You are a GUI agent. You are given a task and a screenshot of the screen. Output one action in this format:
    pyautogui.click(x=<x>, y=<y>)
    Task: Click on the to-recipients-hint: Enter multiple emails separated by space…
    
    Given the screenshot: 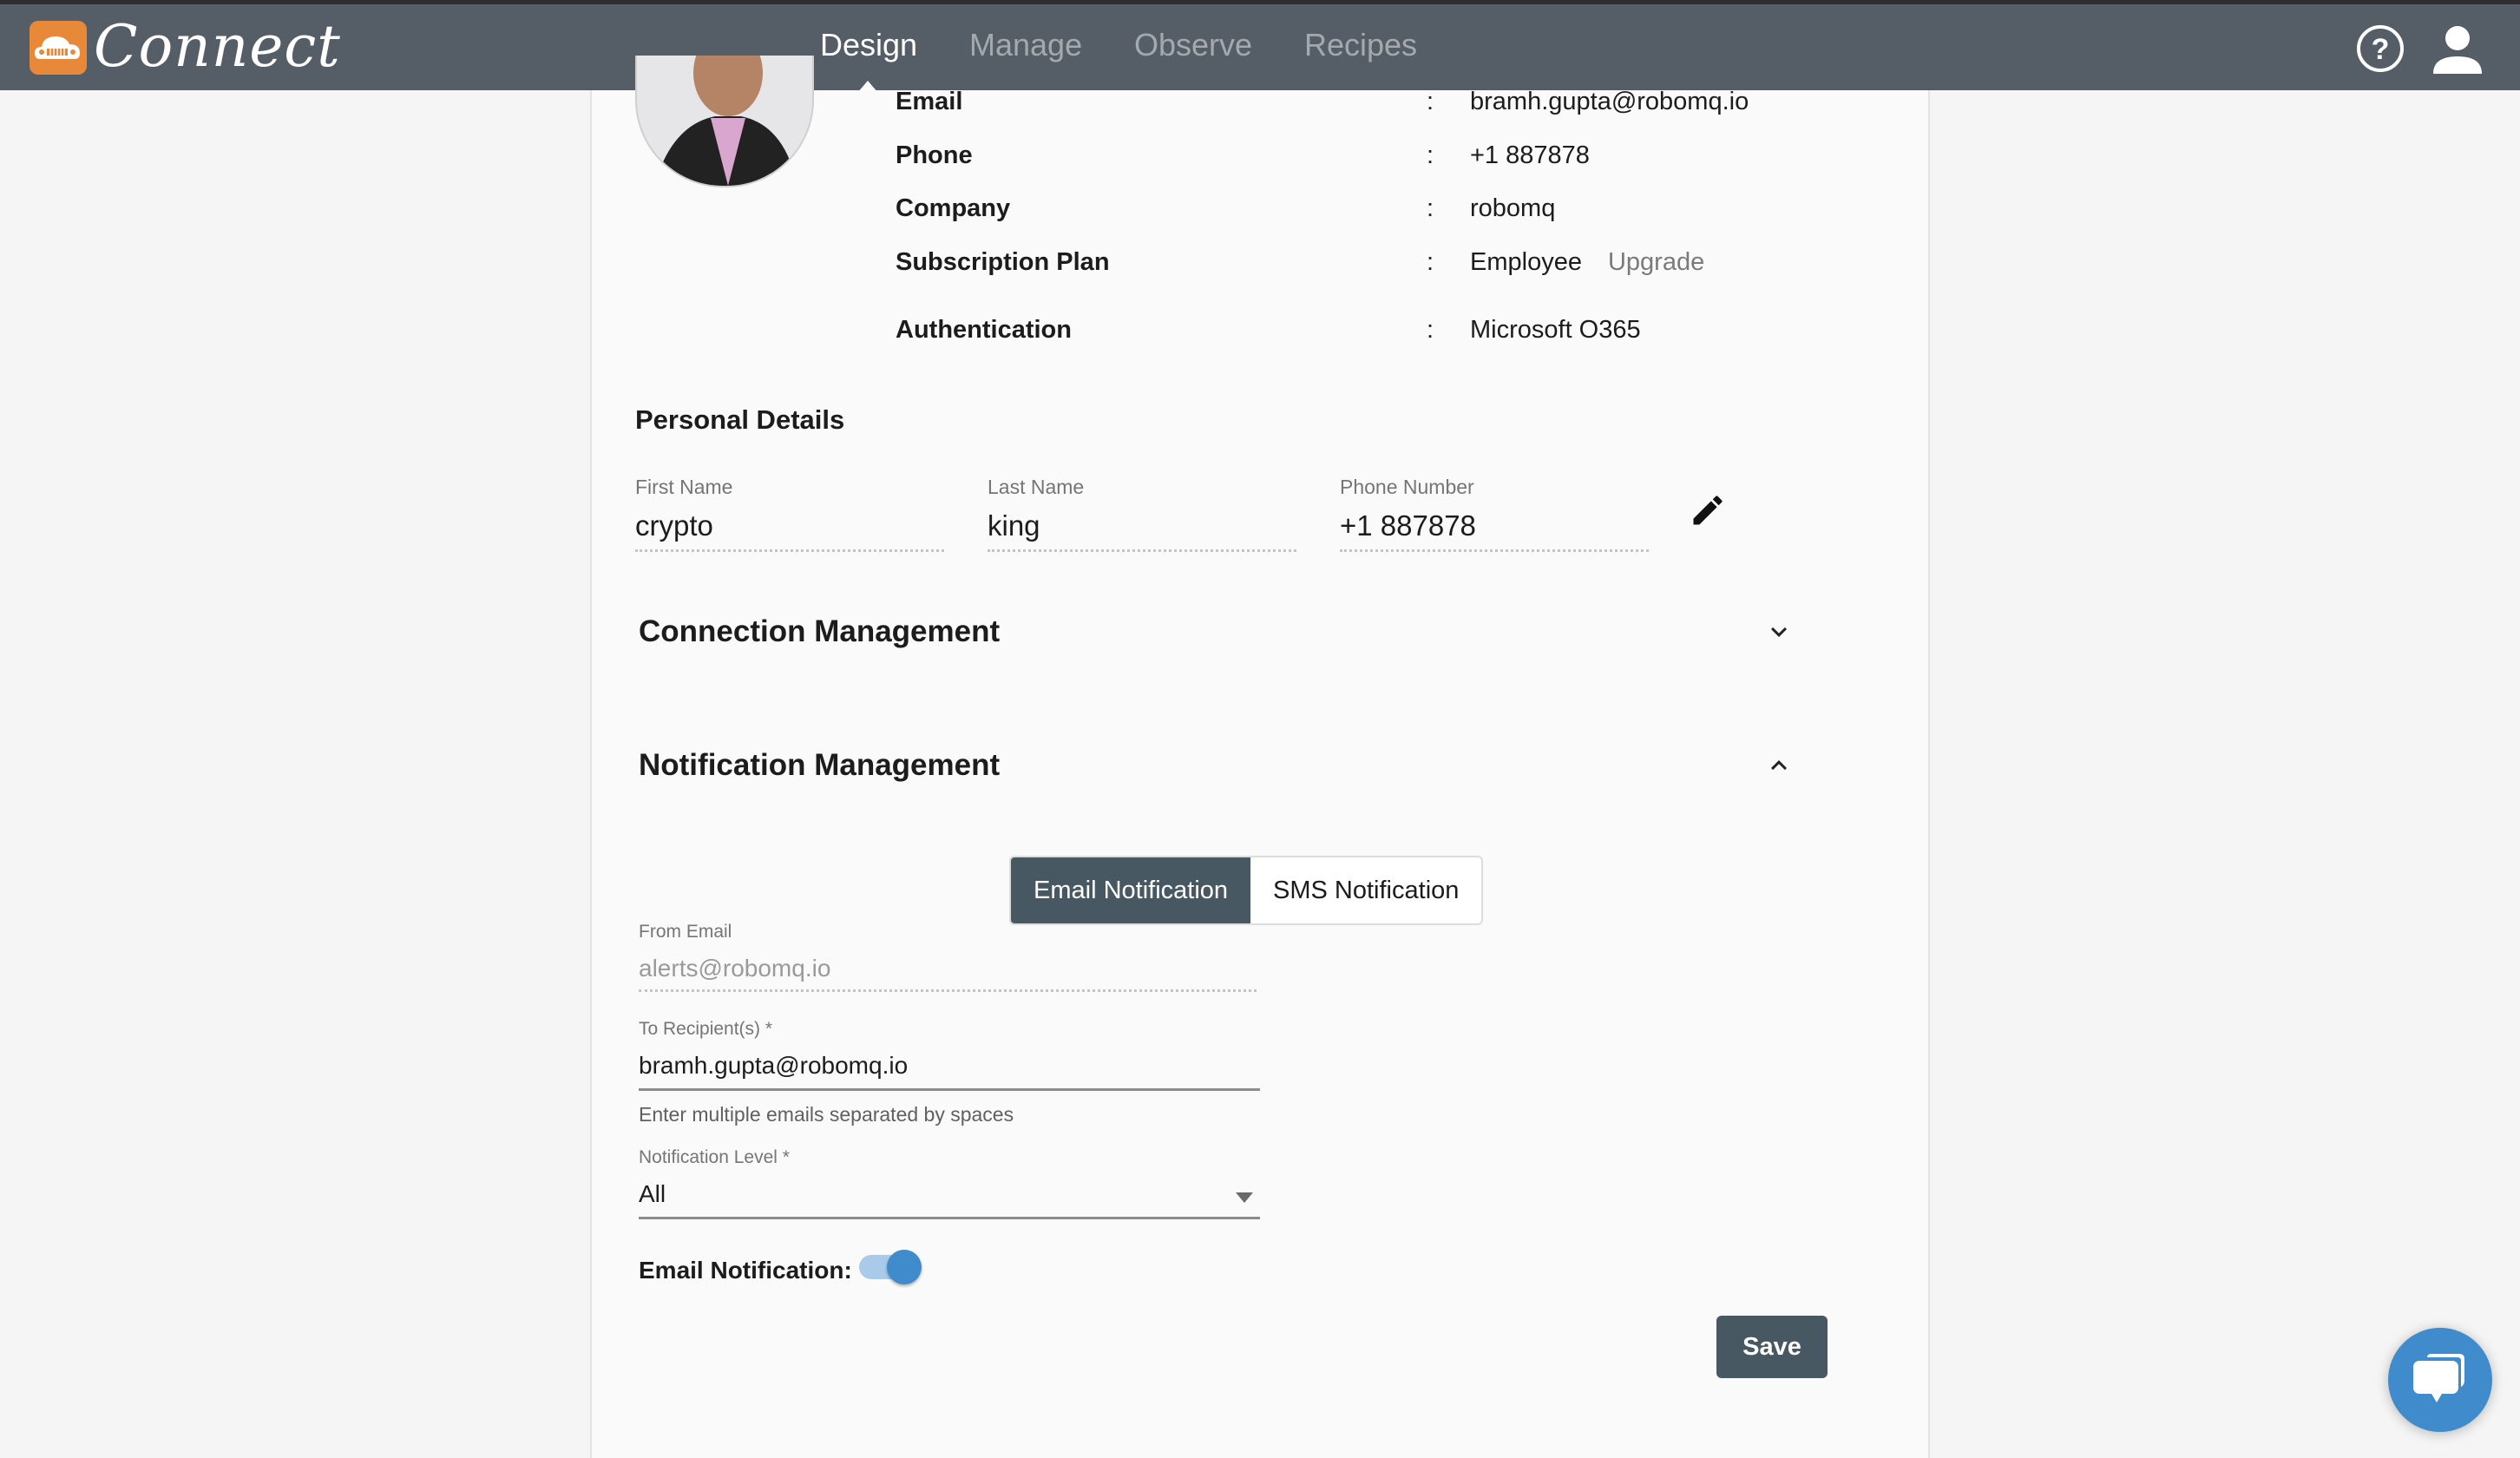 What is the action you would take?
    pyautogui.click(x=826, y=1115)
    